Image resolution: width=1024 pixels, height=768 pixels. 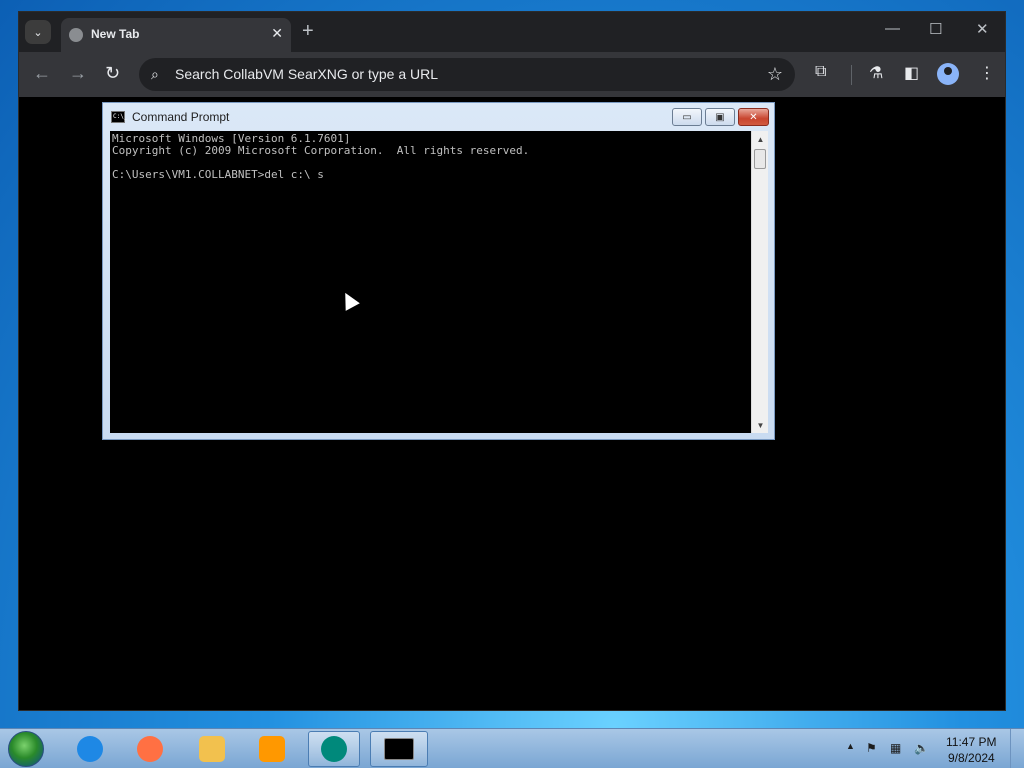 I want to click on internet-explorer-icon, so click(x=90, y=749).